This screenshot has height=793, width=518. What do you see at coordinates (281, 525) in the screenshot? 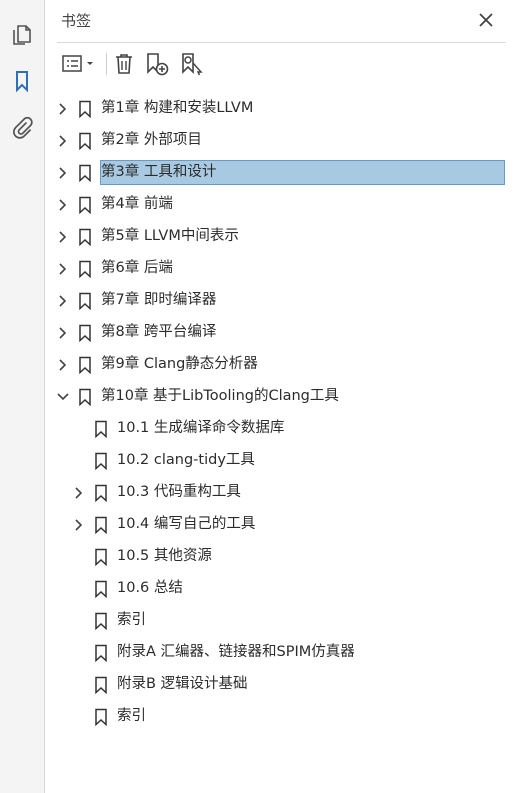
I see `bookmark-child-row: 10.4 编写自己的工具` at bounding box center [281, 525].